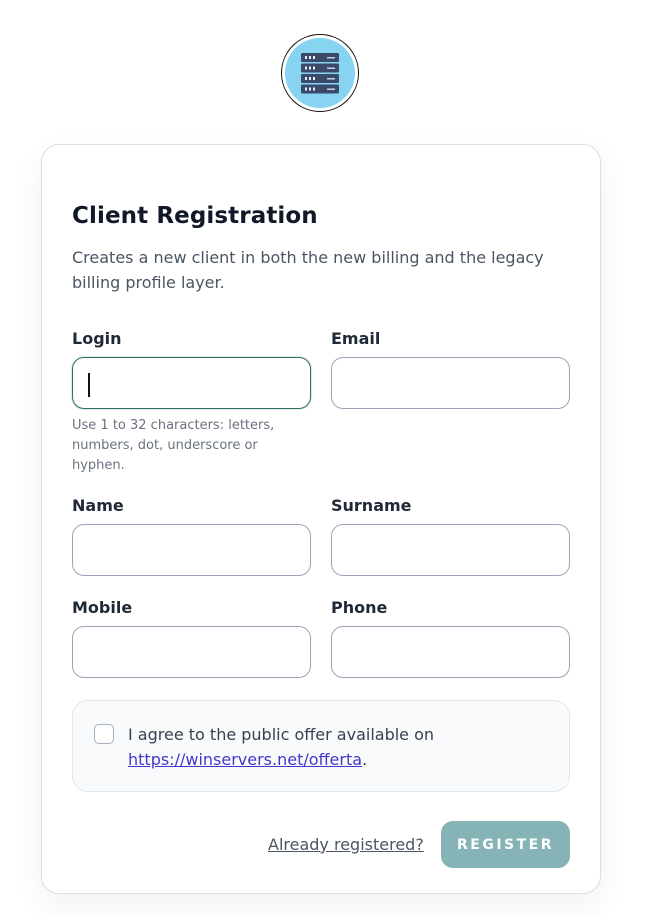 Image resolution: width=657 pixels, height=915 pixels. I want to click on offer-link: https://winservers.net/offerta, so click(245, 759).